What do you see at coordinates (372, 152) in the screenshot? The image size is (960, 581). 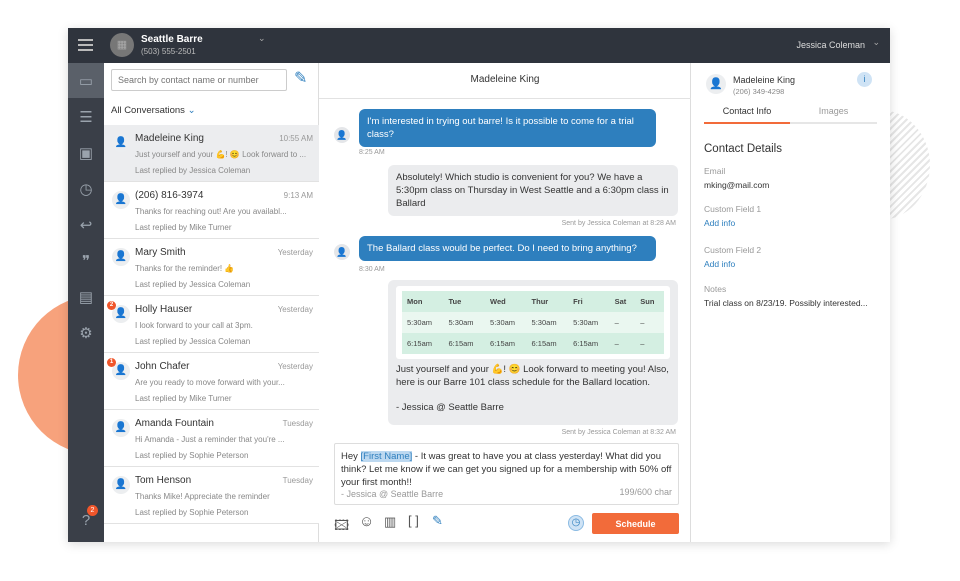 I see `message-time: 8:25 AM` at bounding box center [372, 152].